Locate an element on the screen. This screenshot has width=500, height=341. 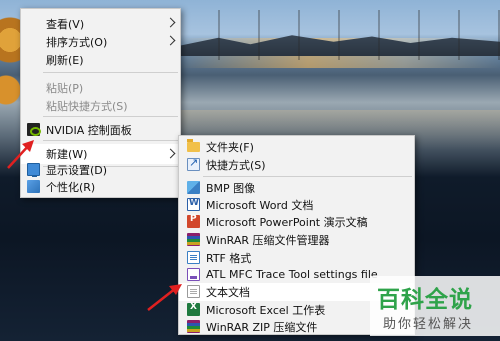
menu-item-label: WinRAR ZIP 压缩文件 is located at coordinates (262, 327).